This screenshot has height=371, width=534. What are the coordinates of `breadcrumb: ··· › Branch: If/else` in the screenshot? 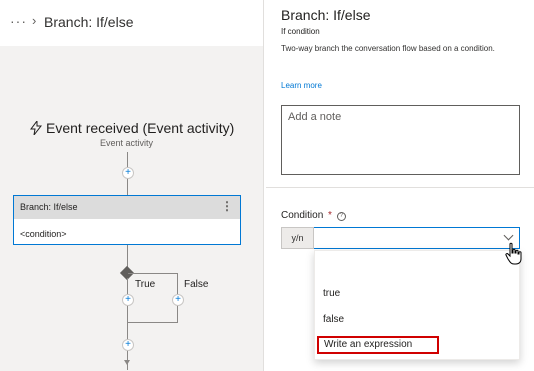 It's located at (131, 23).